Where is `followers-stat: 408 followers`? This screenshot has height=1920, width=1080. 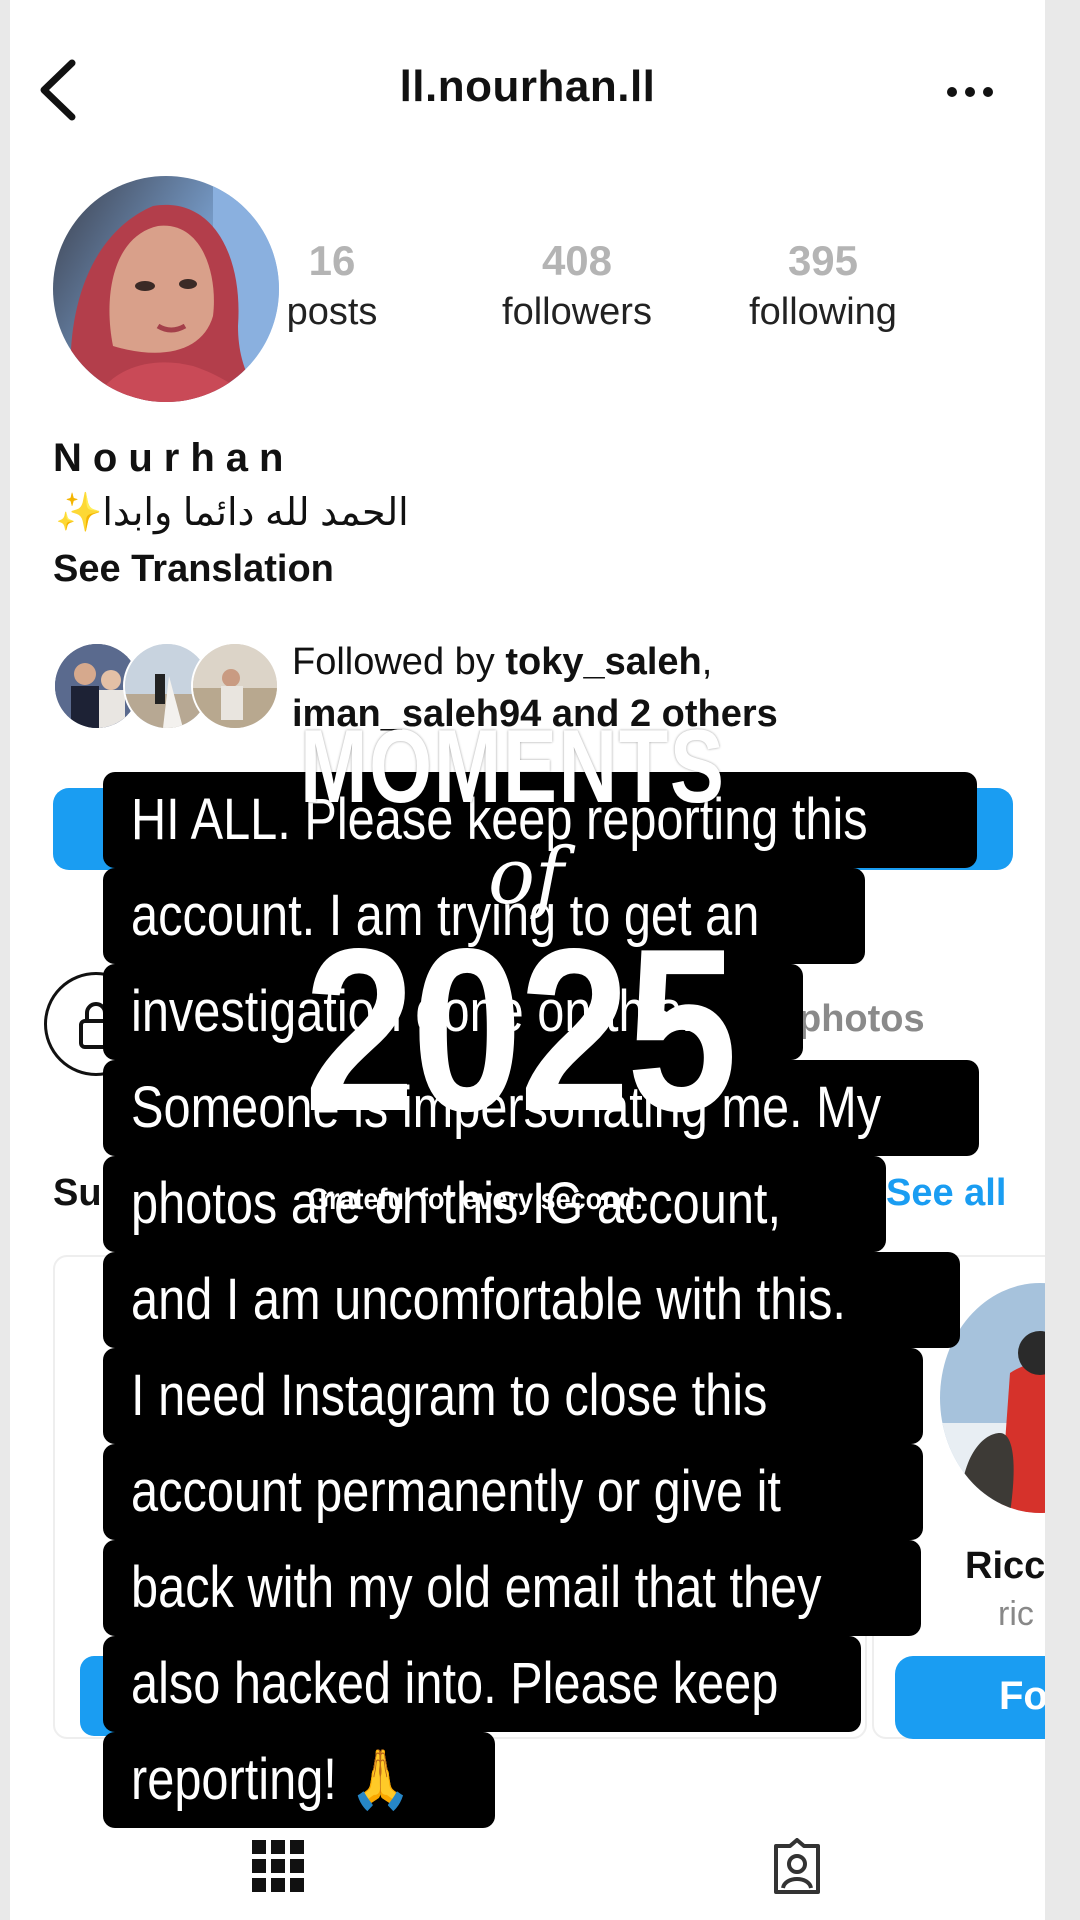 followers-stat: 408 followers is located at coordinates (577, 287).